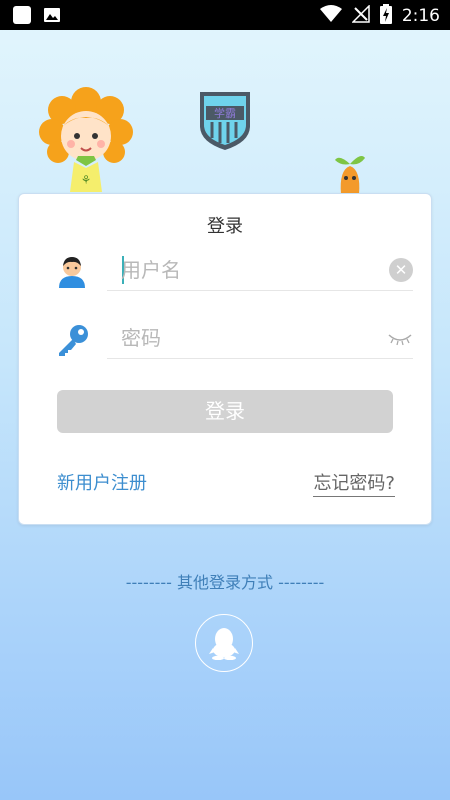  What do you see at coordinates (246, 338) in the screenshot?
I see `password-input` at bounding box center [246, 338].